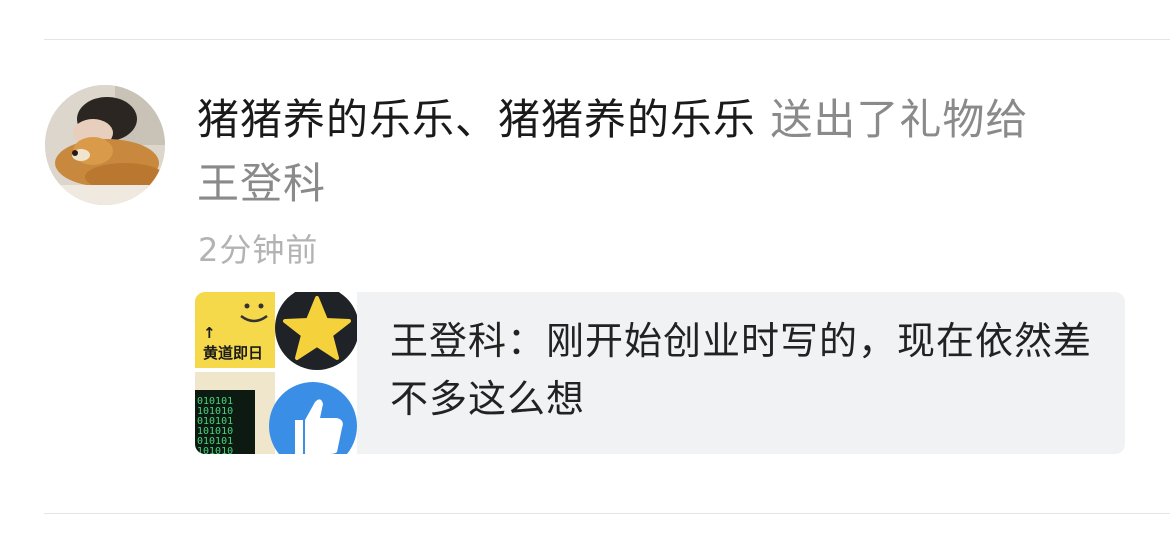  Describe the element at coordinates (607, 513) in the screenshot. I see `bottom-divider` at that location.